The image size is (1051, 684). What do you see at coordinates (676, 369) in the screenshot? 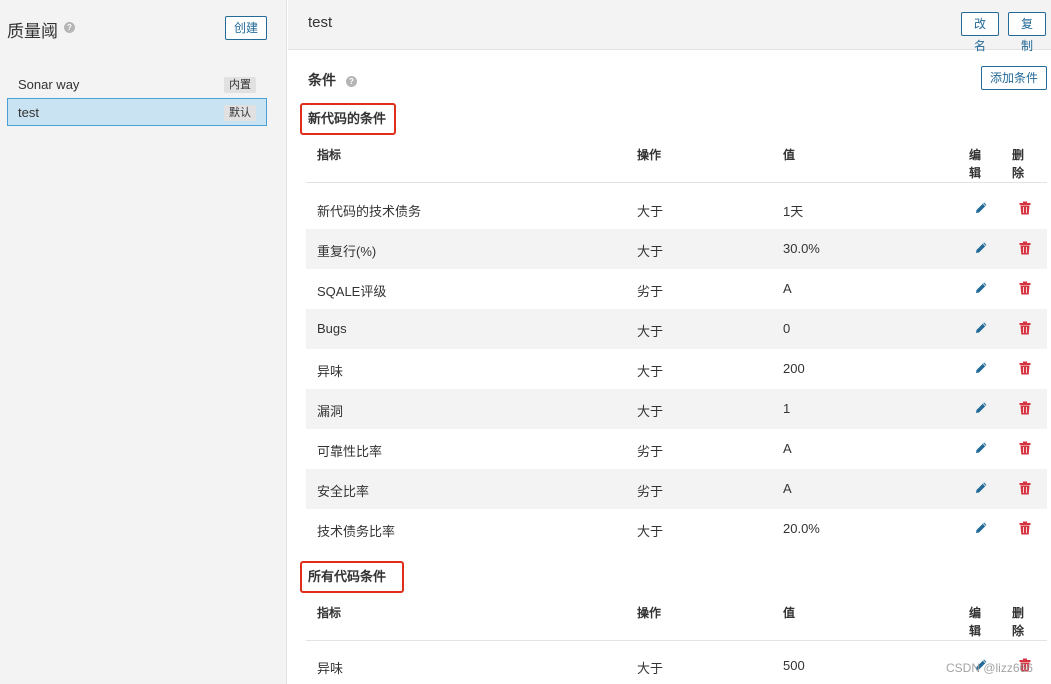
I see `table-row: 异味 大于 200` at bounding box center [676, 369].